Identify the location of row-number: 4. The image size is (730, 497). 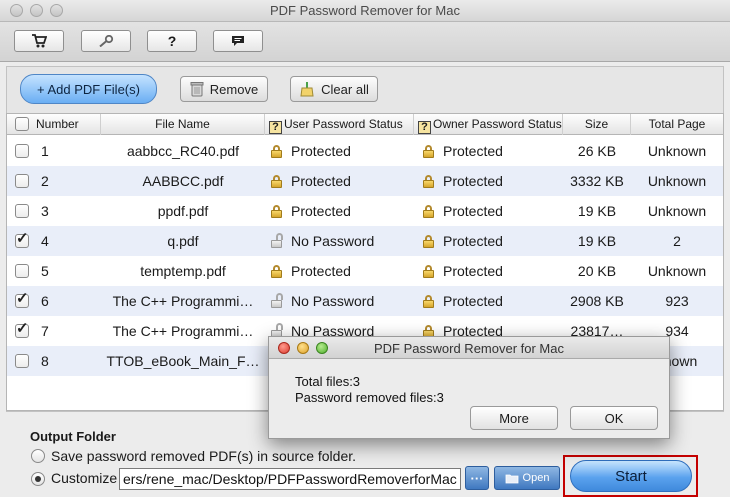
(45, 241).